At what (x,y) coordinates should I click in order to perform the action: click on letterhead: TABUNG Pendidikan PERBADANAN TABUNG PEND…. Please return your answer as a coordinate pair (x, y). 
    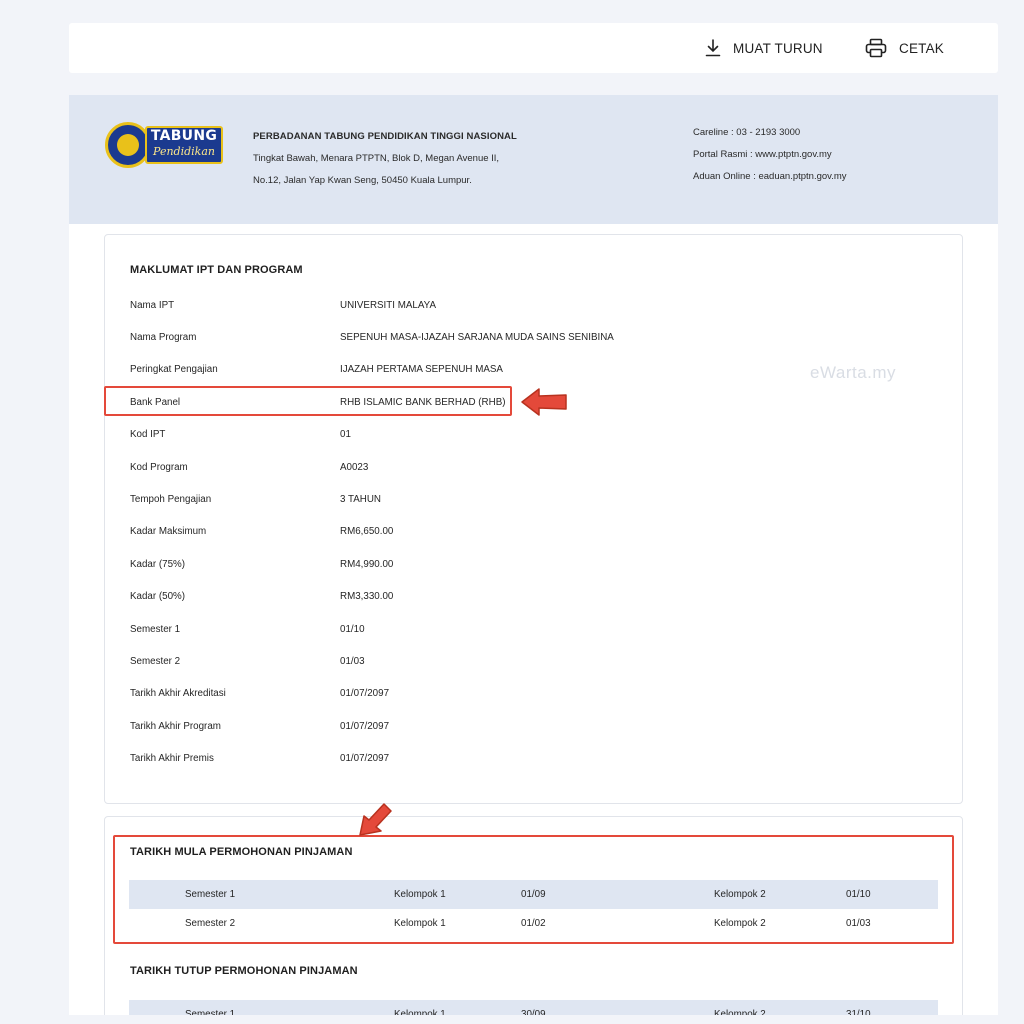
    Looking at the image, I should click on (533, 159).